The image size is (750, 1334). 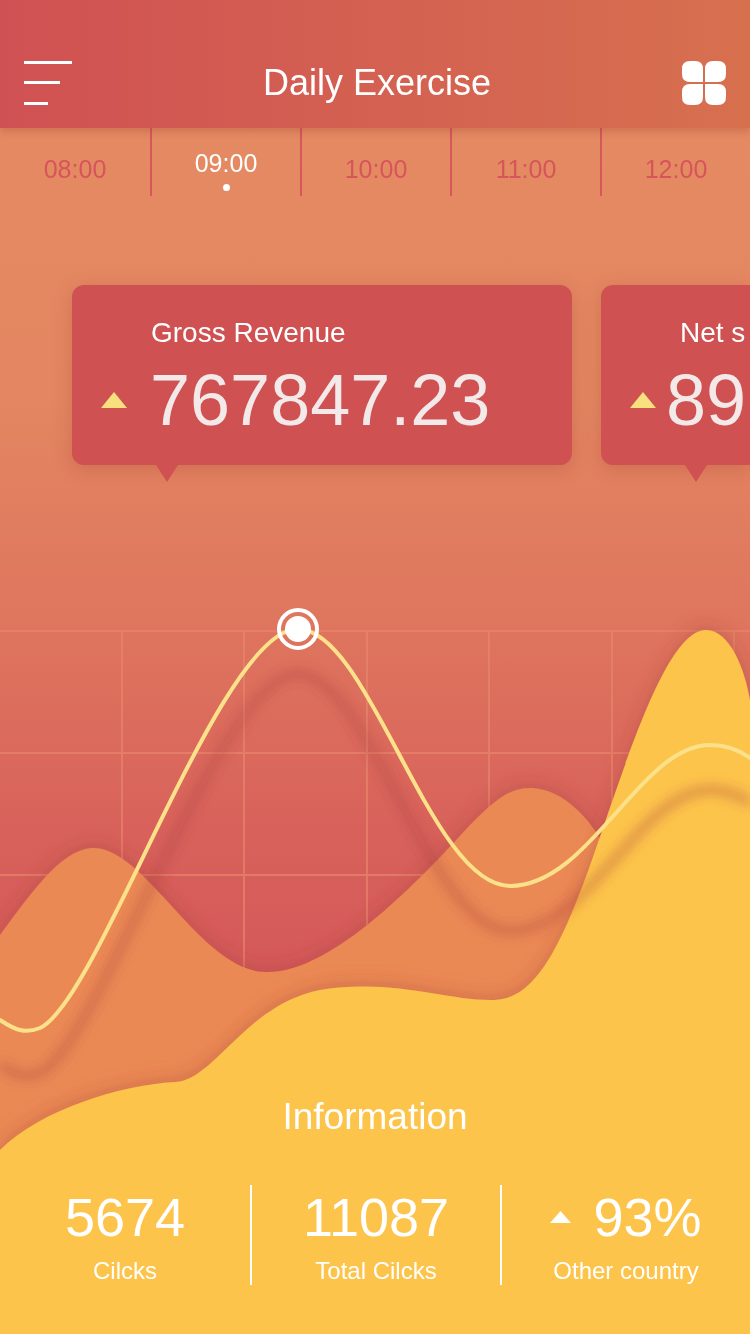 What do you see at coordinates (377, 83) in the screenshot?
I see `page-title: Daily Exercise` at bounding box center [377, 83].